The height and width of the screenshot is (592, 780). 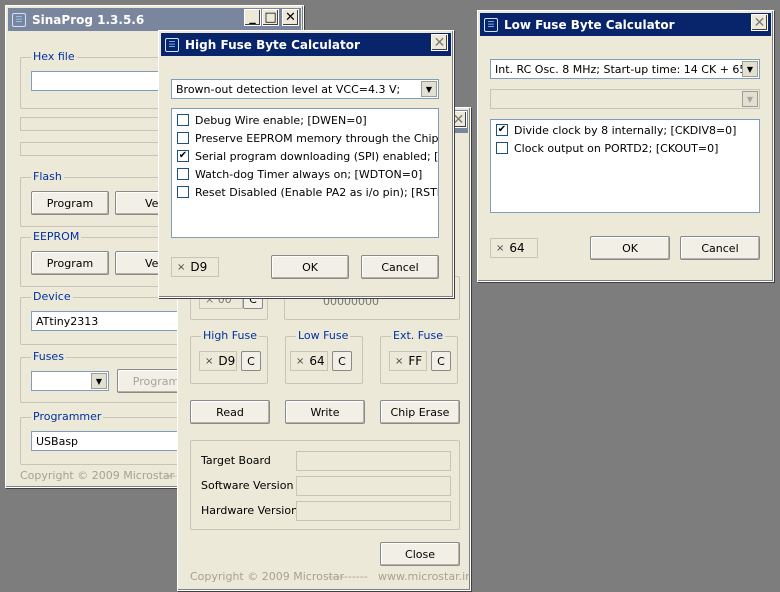 I want to click on software-version-label: Software Version, so click(x=247, y=485).